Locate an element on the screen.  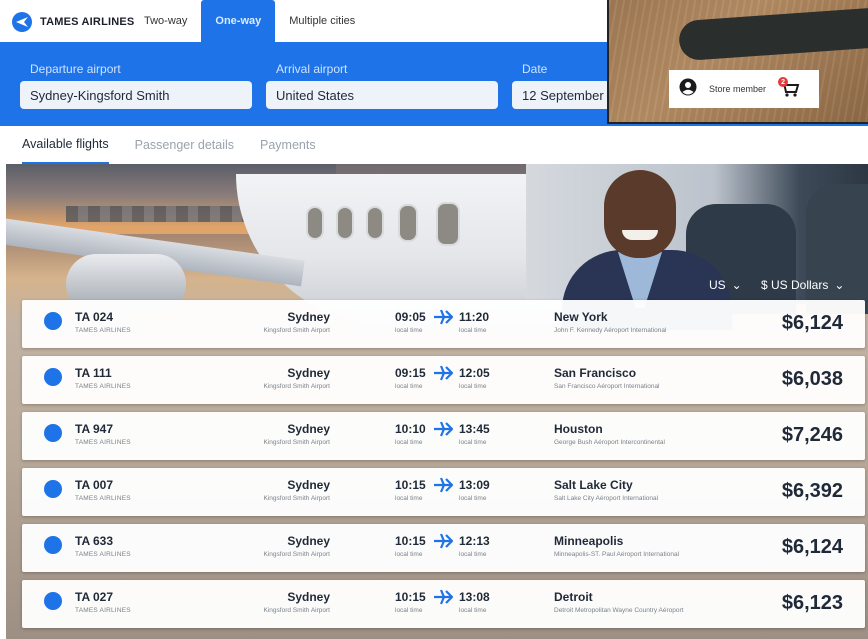
flight-number: TA 947 is located at coordinates (94, 429).